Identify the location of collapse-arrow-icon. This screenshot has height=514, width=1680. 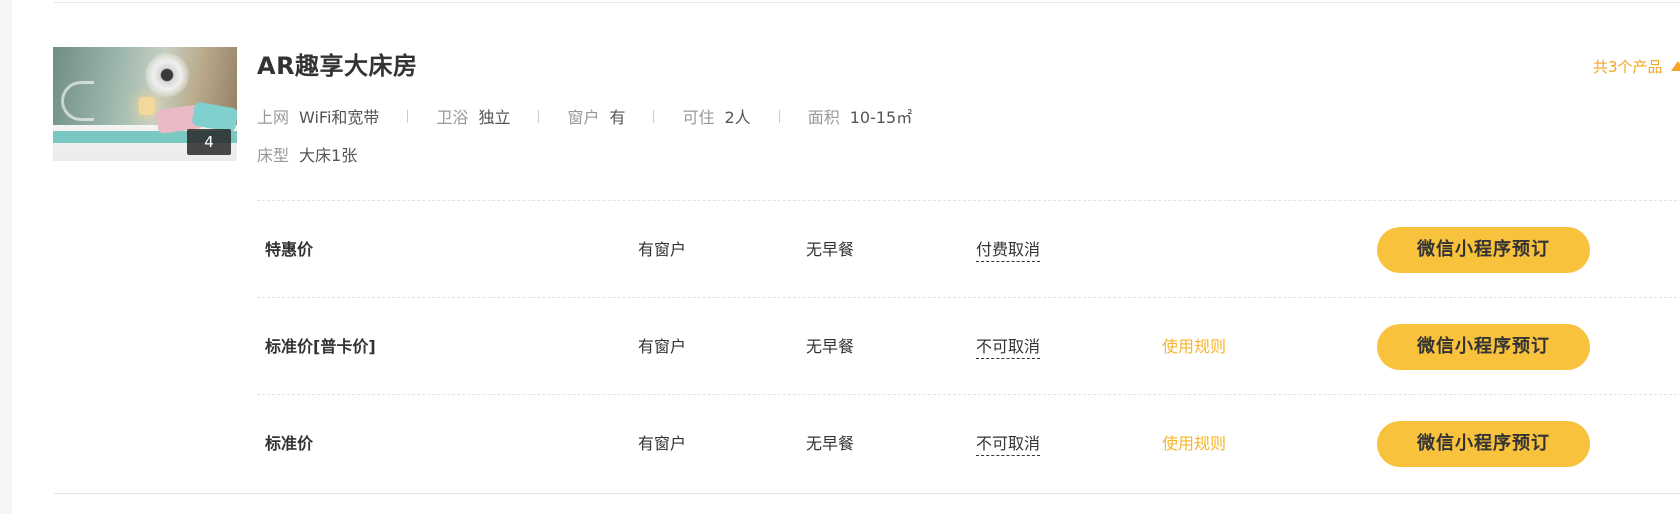
(1675, 66).